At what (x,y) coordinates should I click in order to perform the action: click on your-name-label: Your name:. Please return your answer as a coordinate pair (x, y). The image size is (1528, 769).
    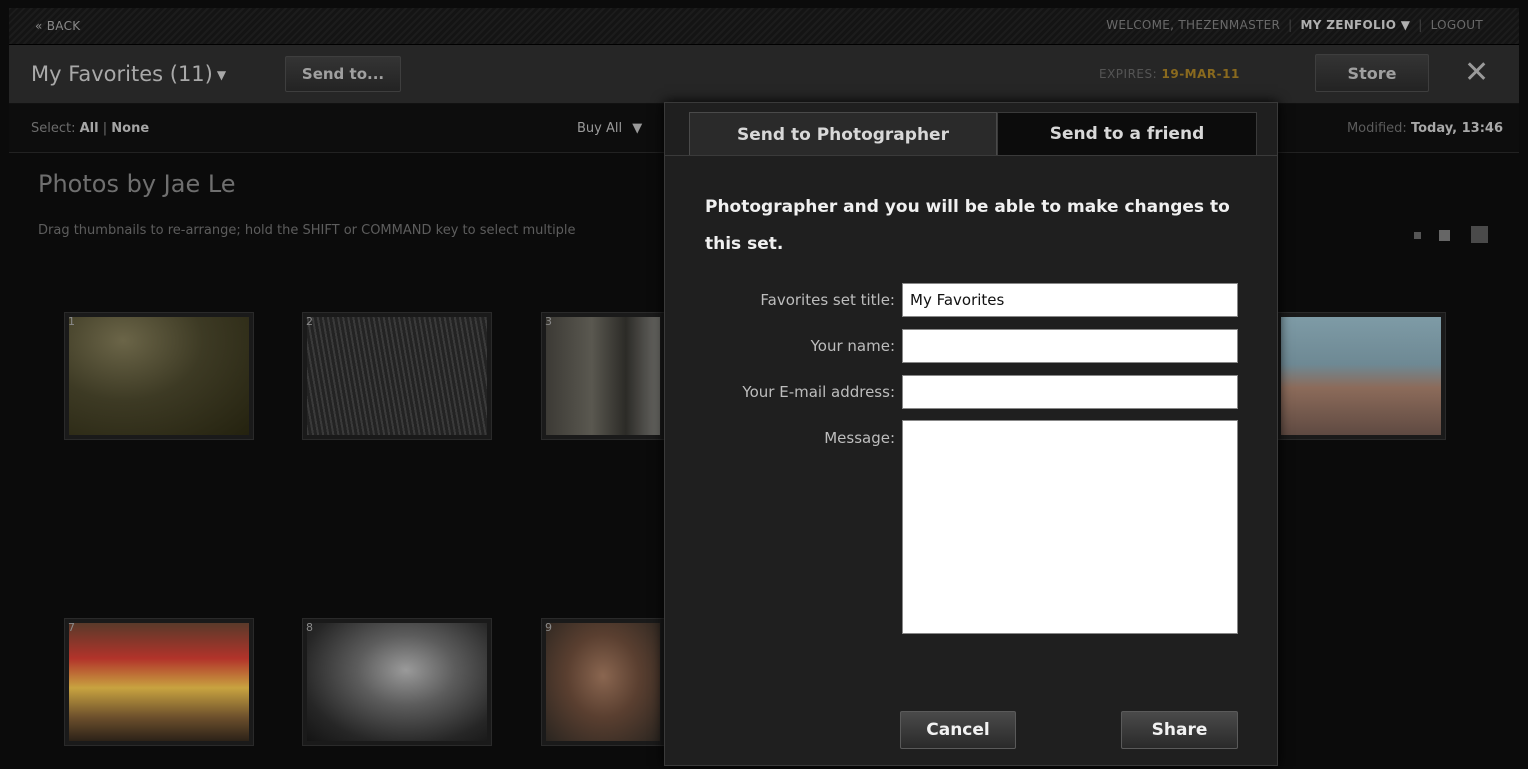
    Looking at the image, I should click on (852, 346).